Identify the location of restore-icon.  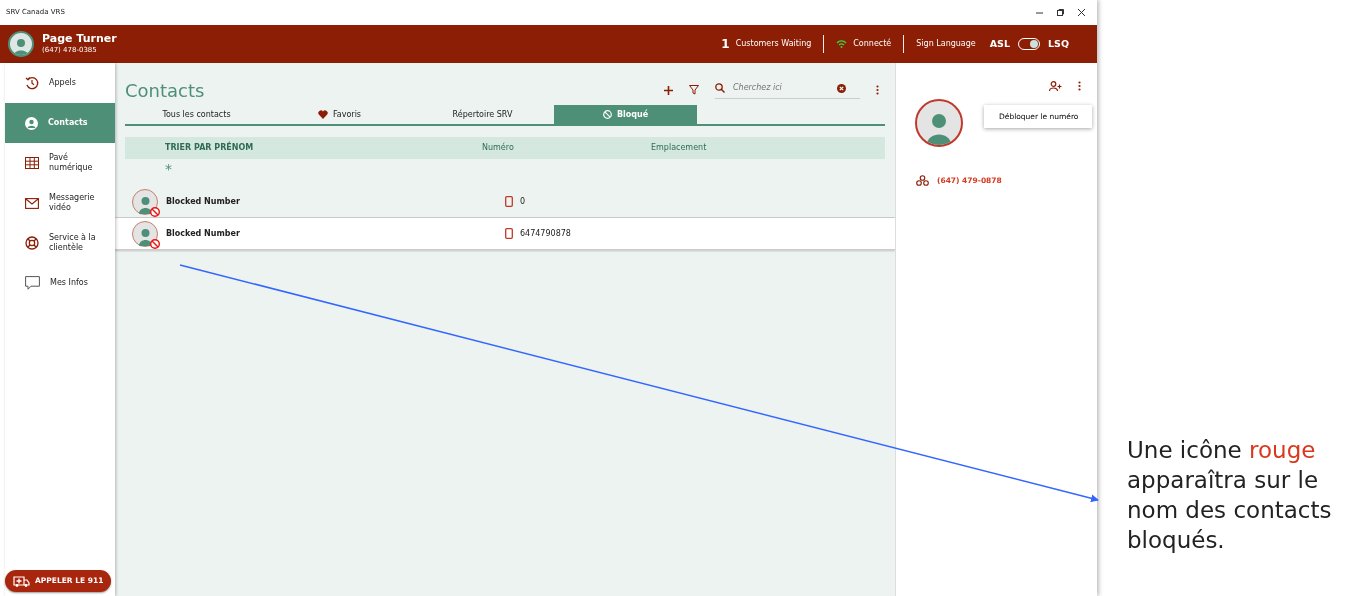
(1060, 12).